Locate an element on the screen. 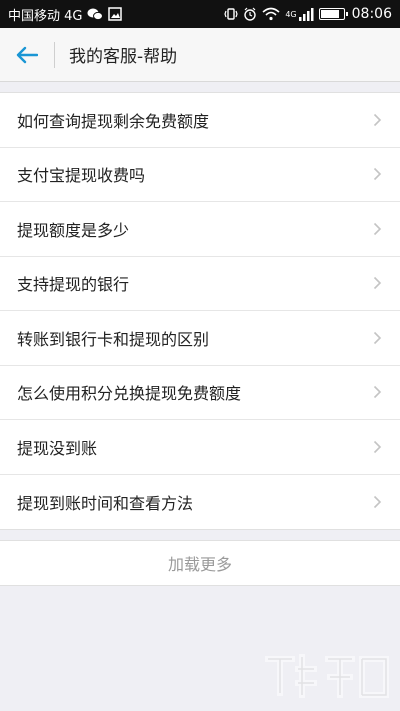 The height and width of the screenshot is (711, 400). faq-item: 如何查询提现剩余免费额度 is located at coordinates (200, 120).